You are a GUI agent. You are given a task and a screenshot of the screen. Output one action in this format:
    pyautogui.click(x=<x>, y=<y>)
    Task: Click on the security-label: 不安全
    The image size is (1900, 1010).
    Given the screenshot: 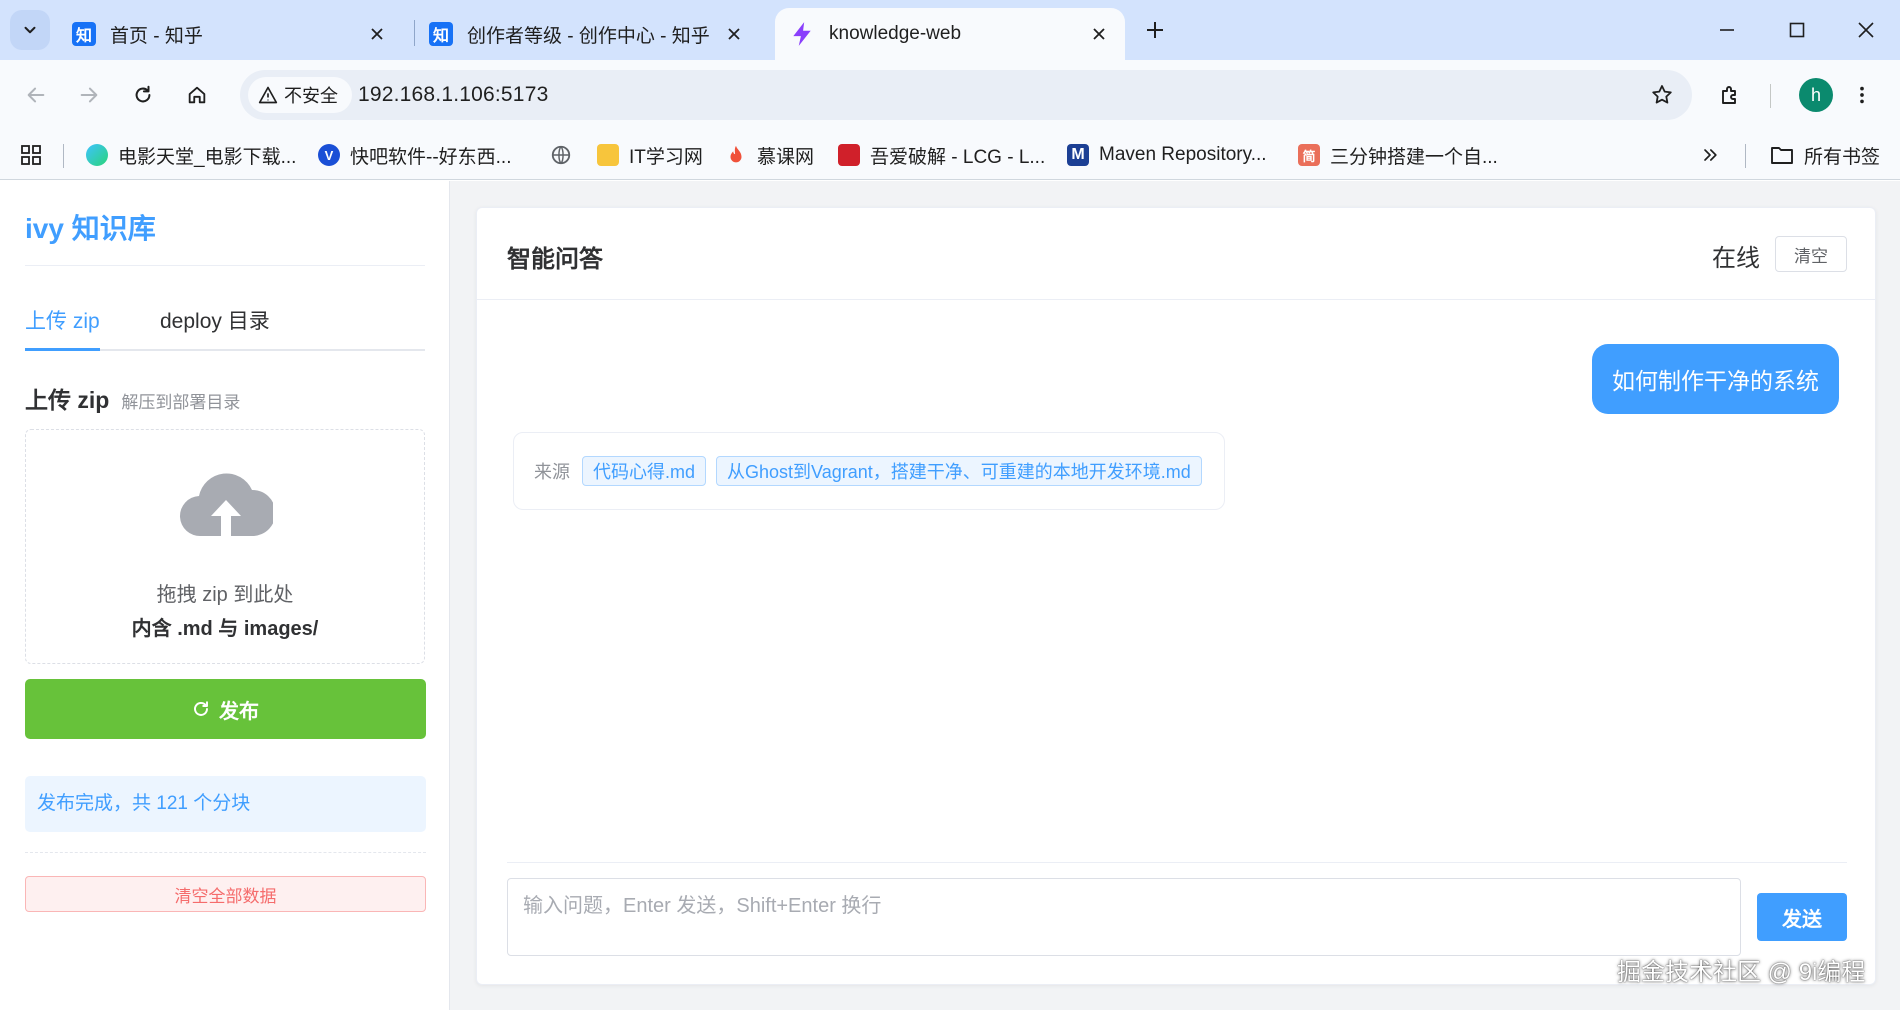 What is the action you would take?
    pyautogui.click(x=311, y=96)
    